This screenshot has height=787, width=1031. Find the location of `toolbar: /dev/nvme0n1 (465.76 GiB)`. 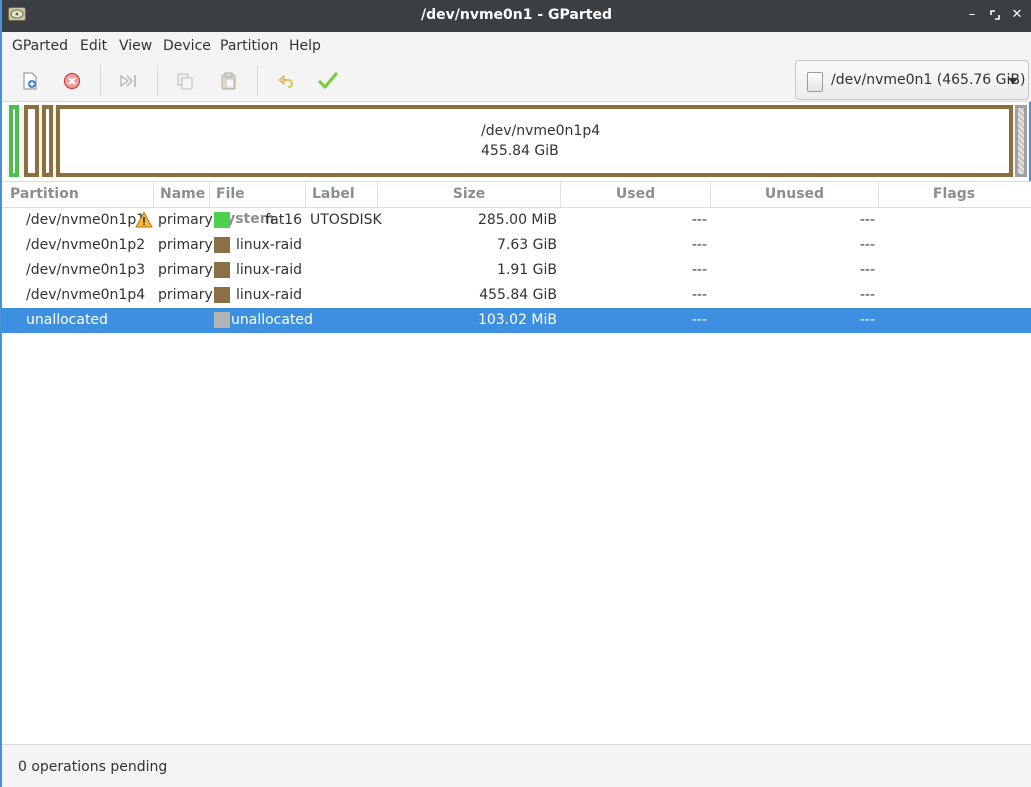

toolbar: /dev/nvme0n1 (465.76 GiB) is located at coordinates (516, 81).